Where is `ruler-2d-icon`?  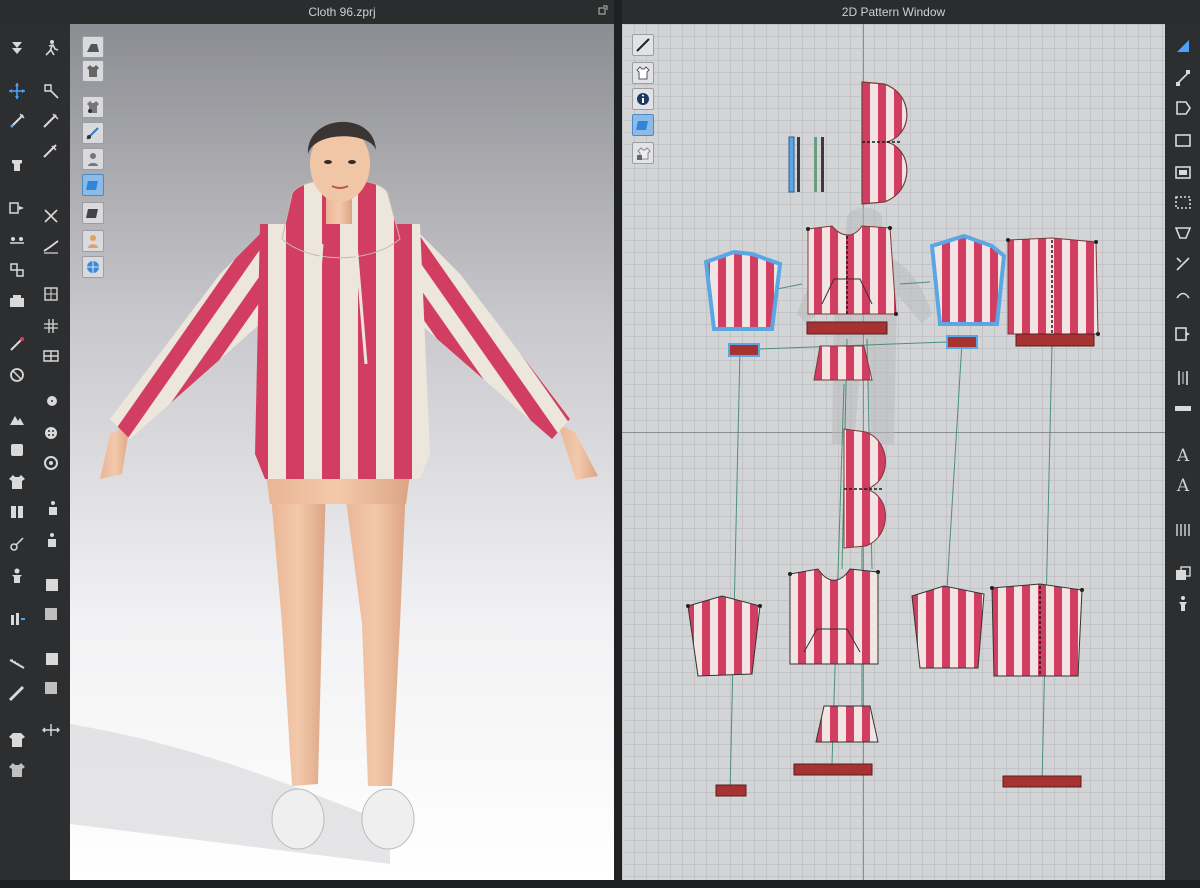
ruler-2d-icon is located at coordinates (1183, 408).